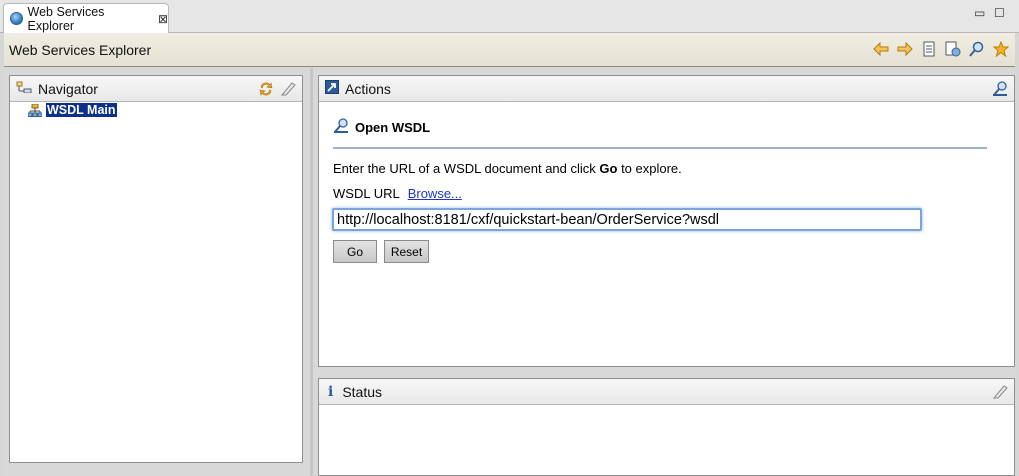  What do you see at coordinates (979, 13) in the screenshot?
I see `minimize-icon: ▭` at bounding box center [979, 13].